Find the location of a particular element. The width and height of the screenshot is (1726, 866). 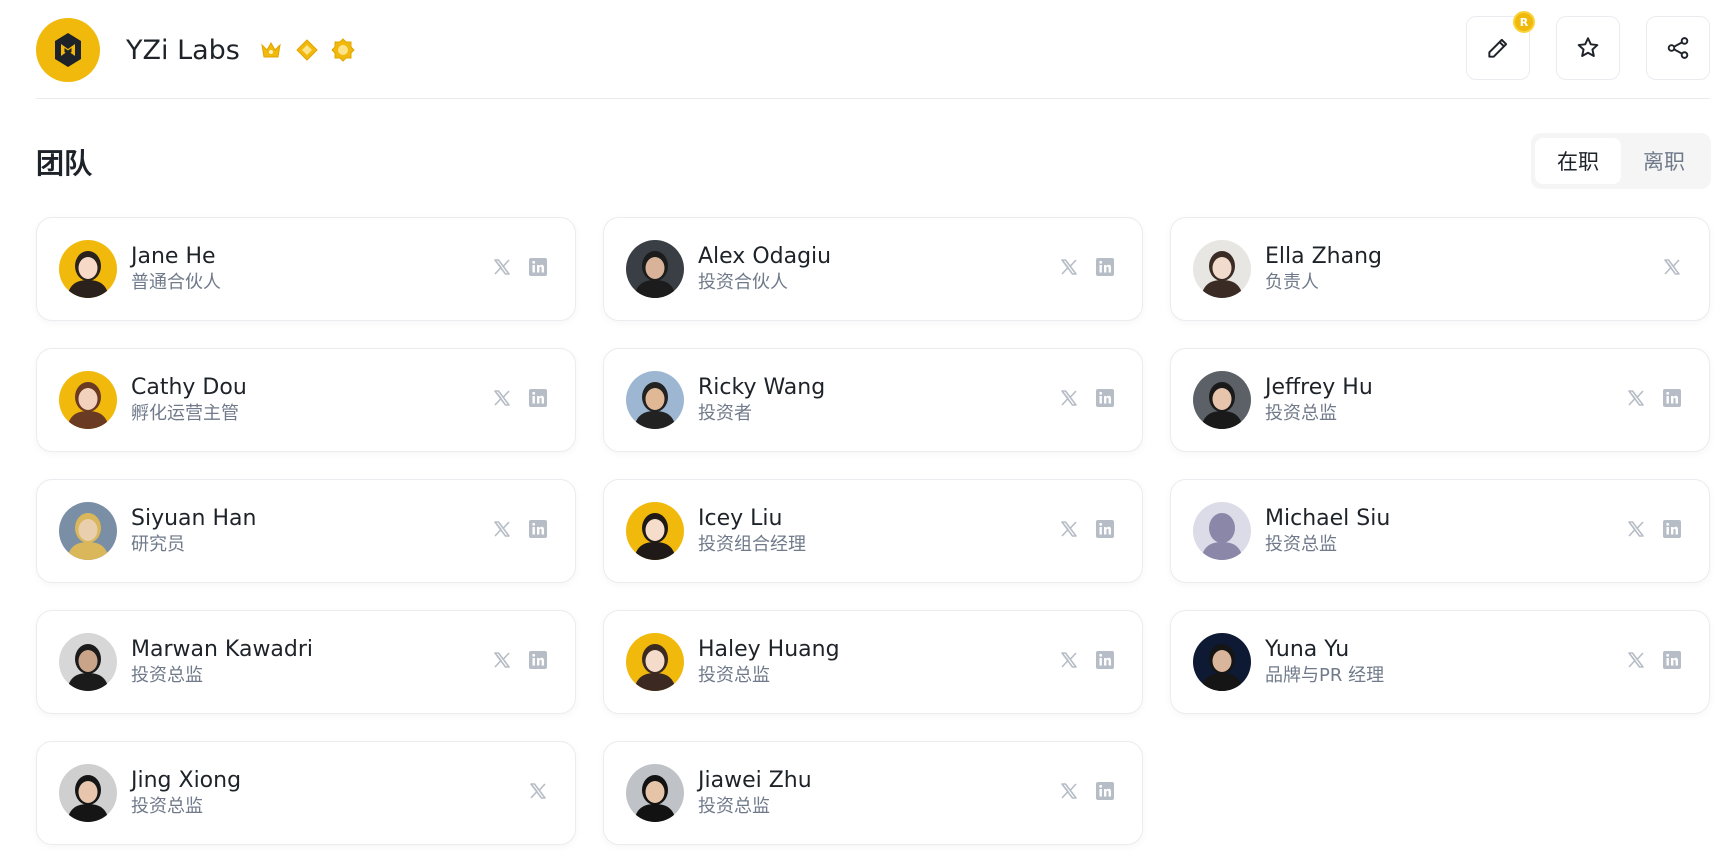

favorite-button is located at coordinates (1588, 48).